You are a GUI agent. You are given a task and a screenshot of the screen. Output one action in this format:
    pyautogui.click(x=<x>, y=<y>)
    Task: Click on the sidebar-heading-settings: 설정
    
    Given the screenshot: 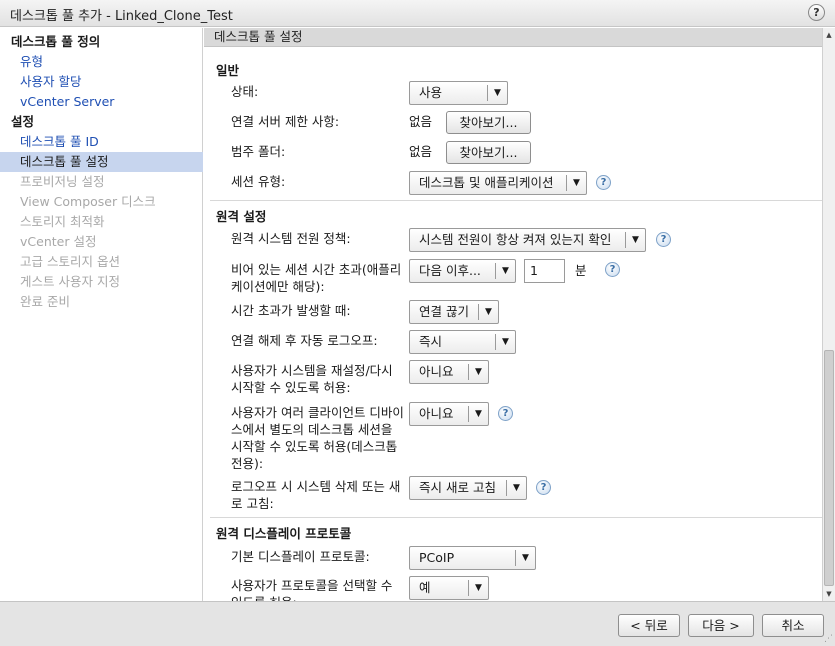 What is the action you would take?
    pyautogui.click(x=23, y=121)
    